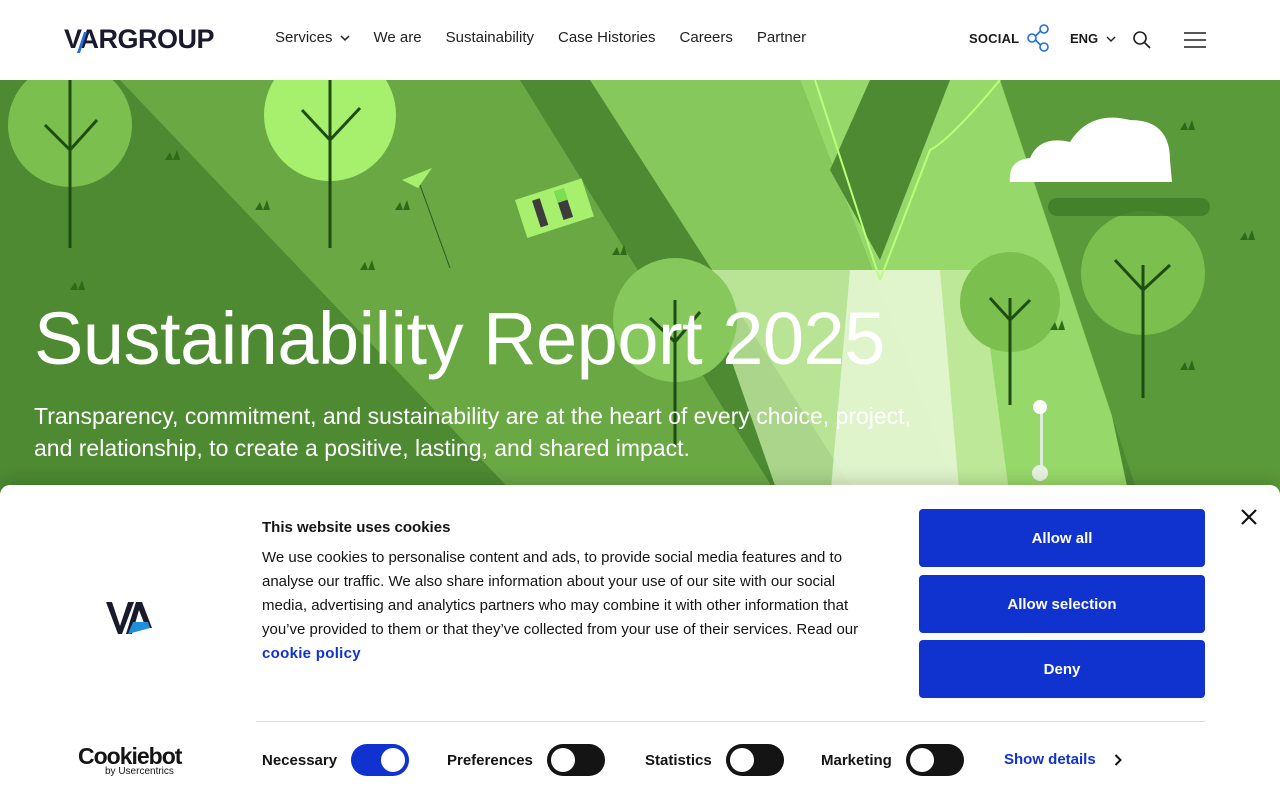 This screenshot has width=1280, height=800. I want to click on statistics-toggle, so click(754, 760).